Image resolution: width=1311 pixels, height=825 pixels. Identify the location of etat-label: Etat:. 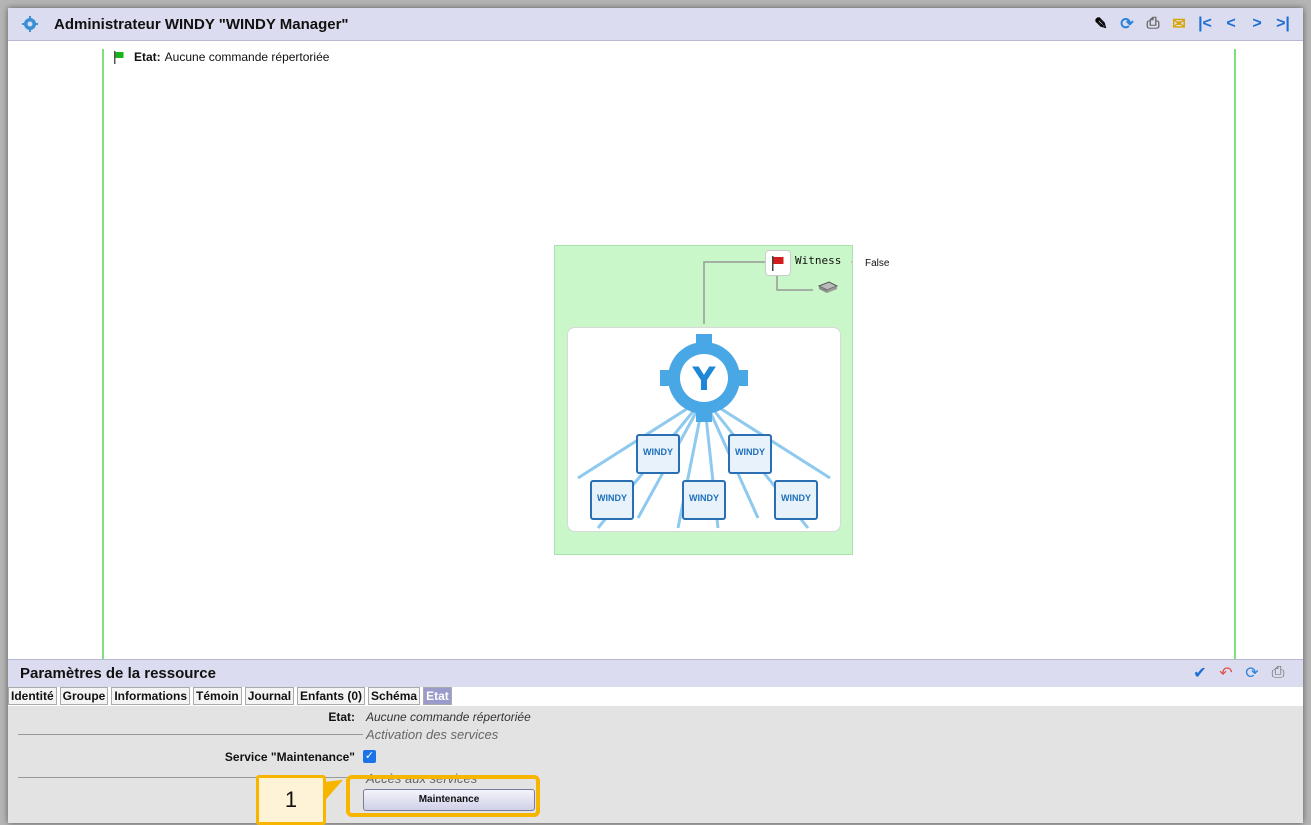
(341, 717).